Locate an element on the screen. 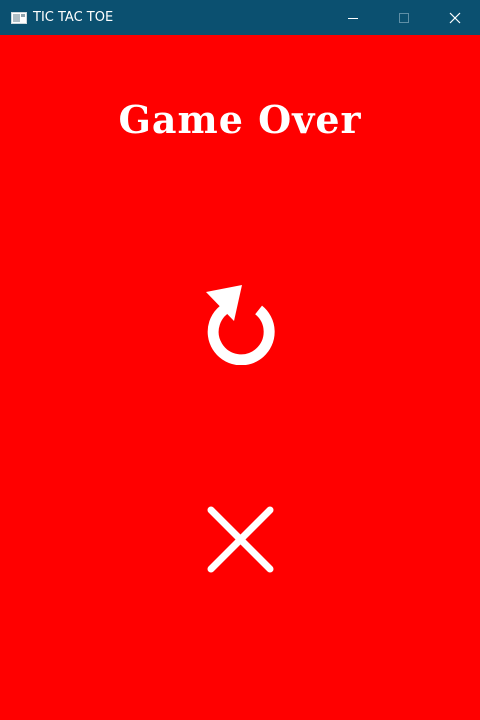 The height and width of the screenshot is (720, 480). minimize-button is located at coordinates (352, 17).